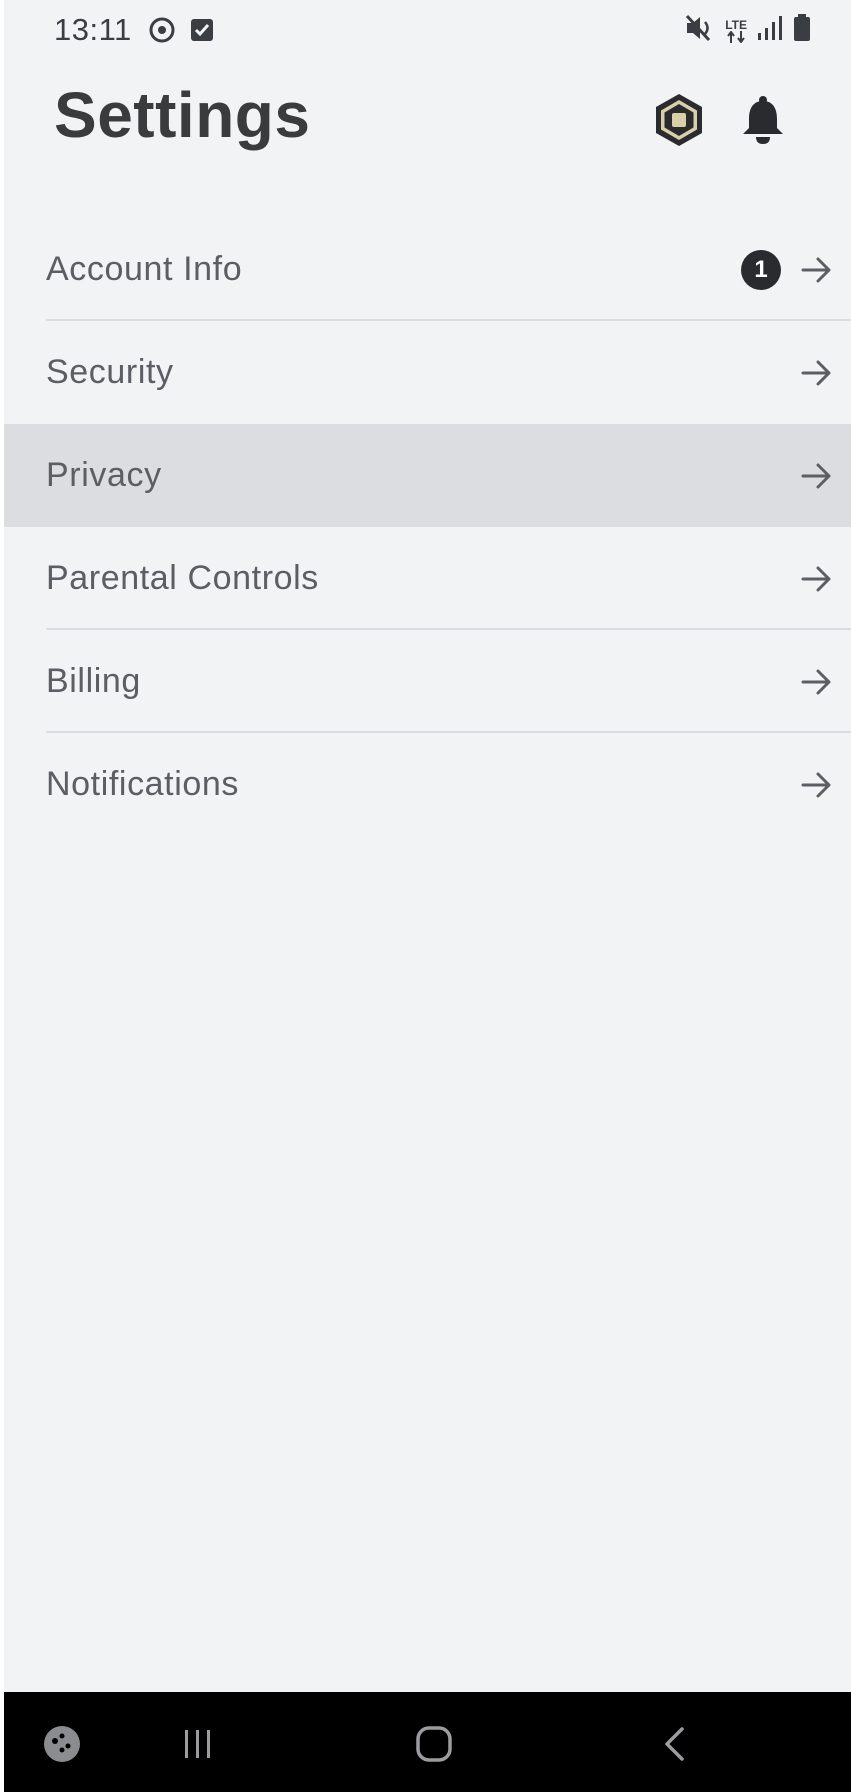 This screenshot has height=1792, width=851. Describe the element at coordinates (62, 1744) in the screenshot. I see `game-launcher-icon` at that location.